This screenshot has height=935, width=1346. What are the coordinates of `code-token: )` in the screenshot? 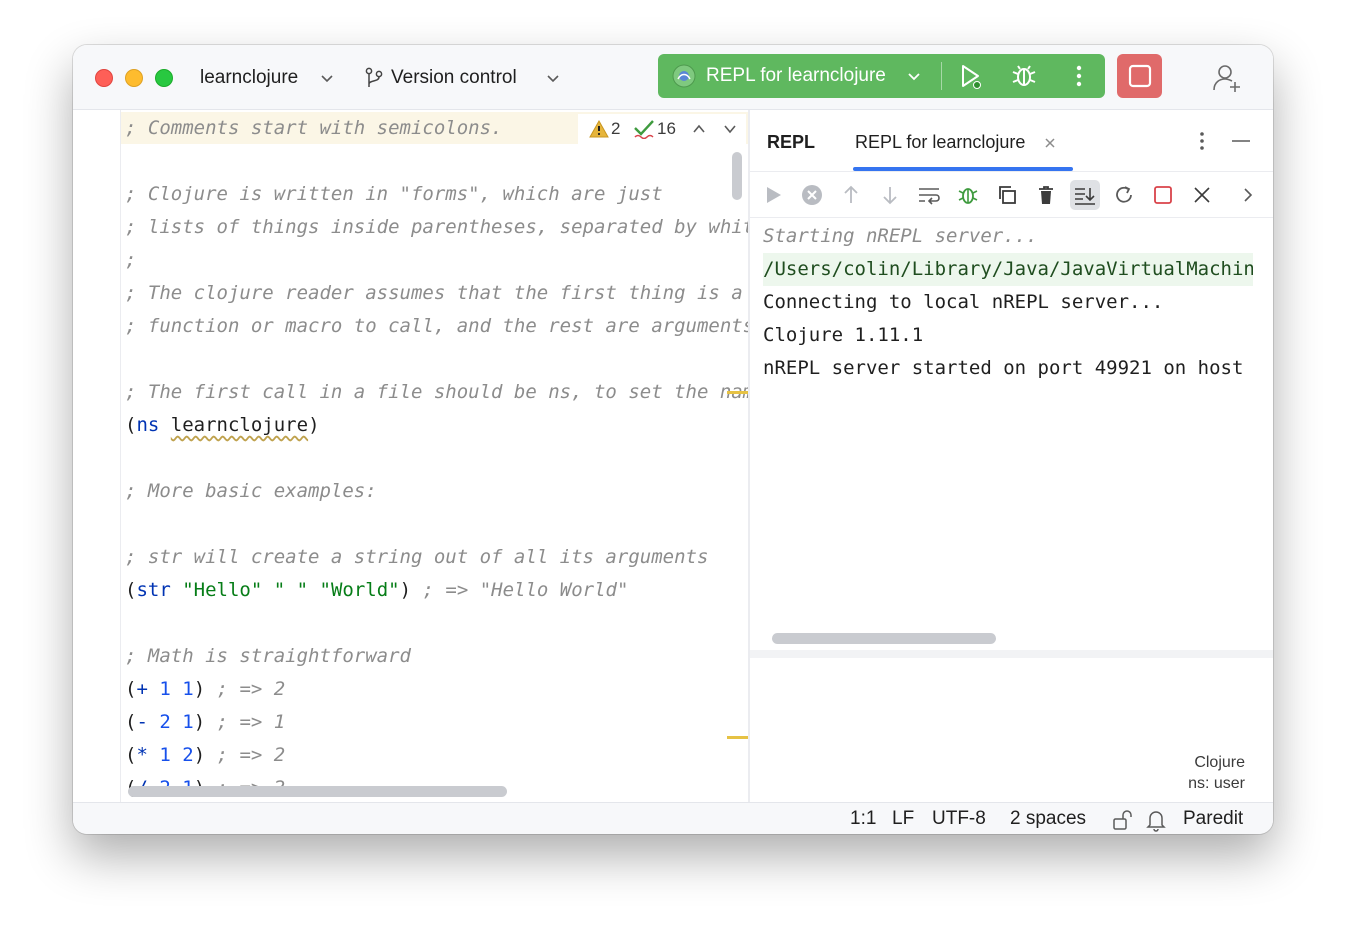 It's located at (411, 590).